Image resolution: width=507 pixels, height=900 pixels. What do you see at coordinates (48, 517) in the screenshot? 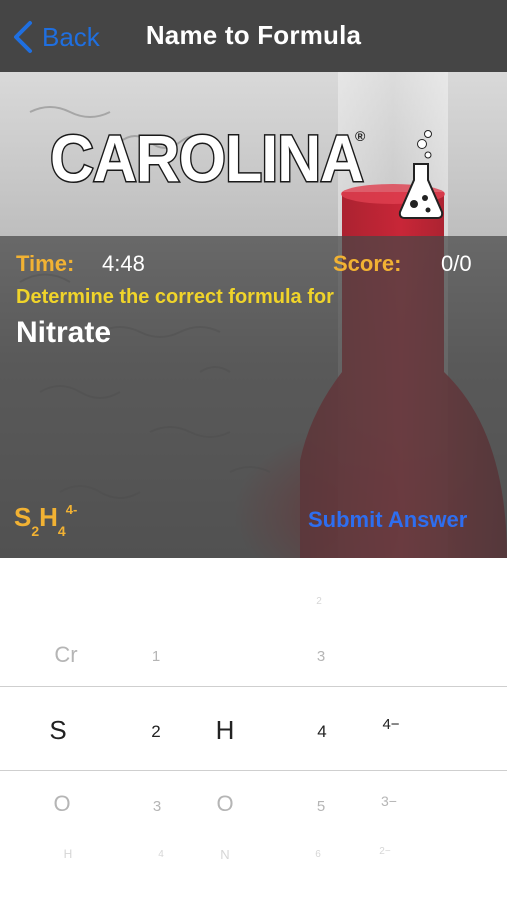
I see `preview-element-2: H` at bounding box center [48, 517].